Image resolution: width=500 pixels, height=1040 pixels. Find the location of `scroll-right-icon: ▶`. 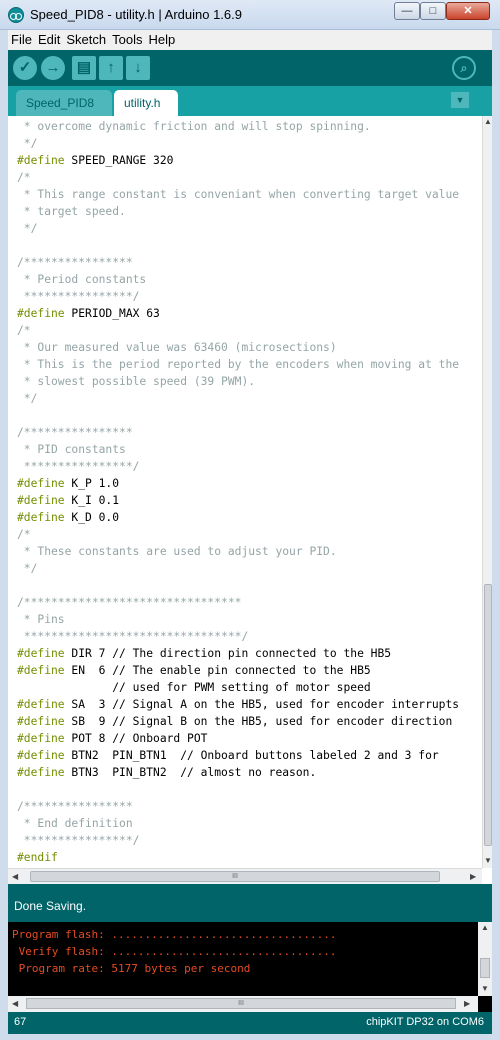

scroll-right-icon: ▶ is located at coordinates (473, 876).